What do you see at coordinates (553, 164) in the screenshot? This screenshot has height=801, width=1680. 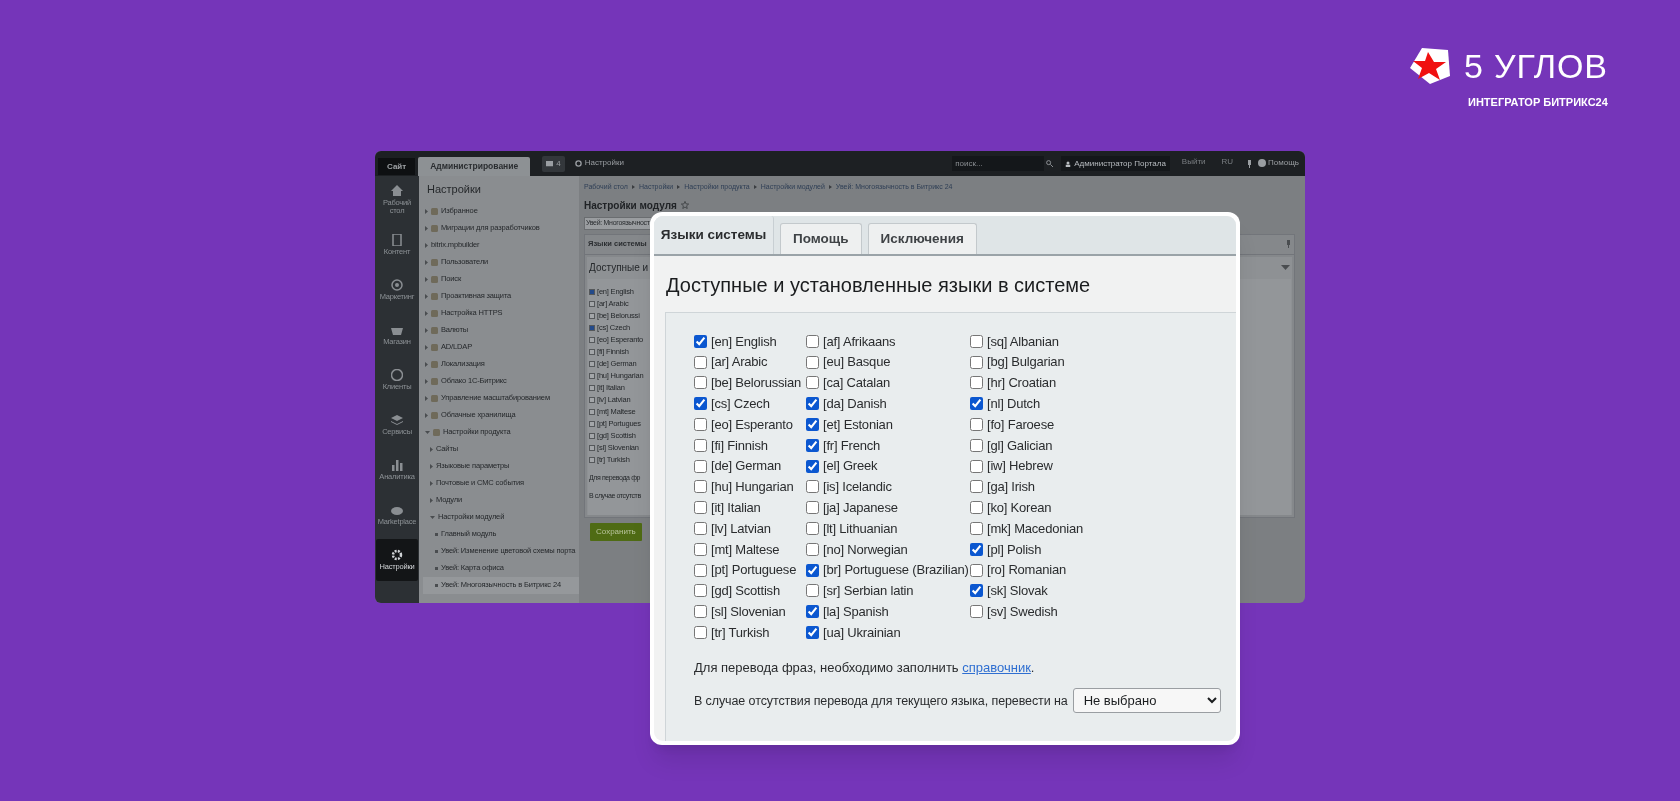 I see `notification-counter: 4` at bounding box center [553, 164].